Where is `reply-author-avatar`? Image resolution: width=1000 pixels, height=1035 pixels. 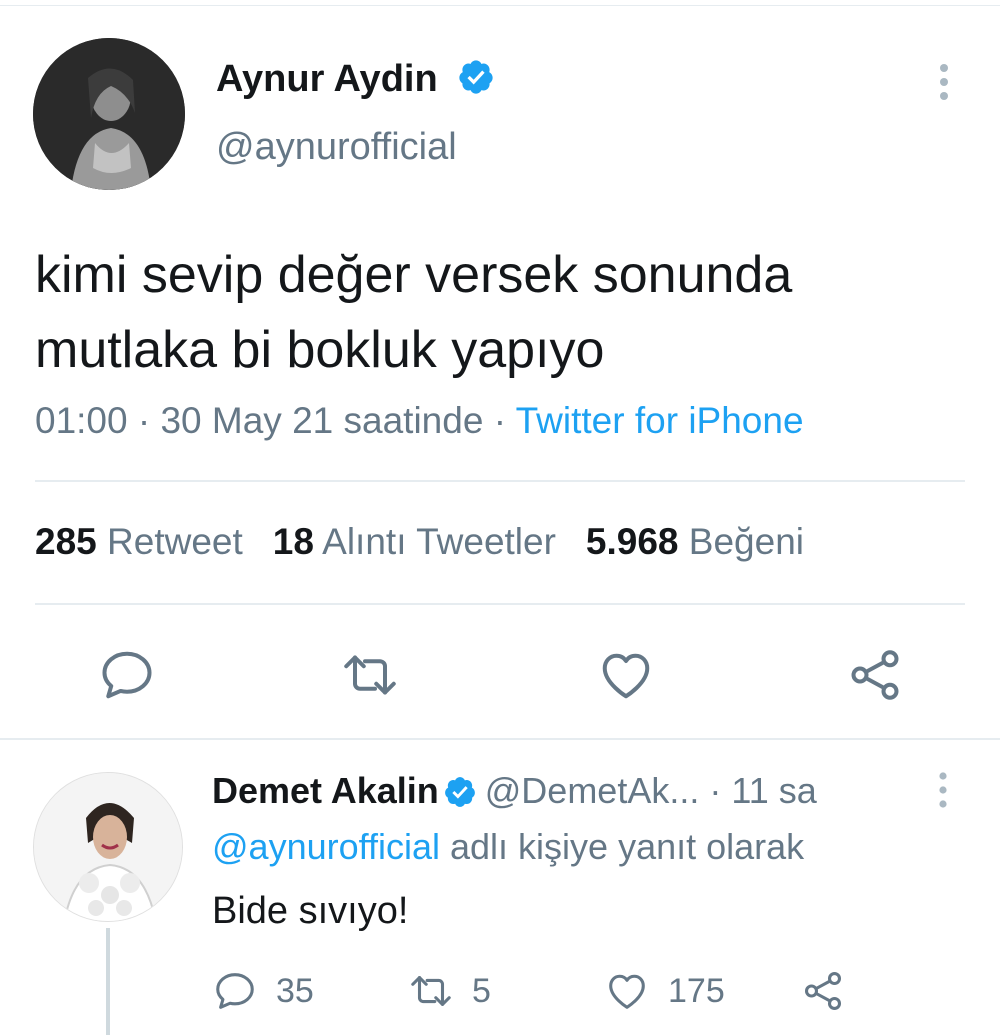
reply-author-avatar is located at coordinates (108, 847).